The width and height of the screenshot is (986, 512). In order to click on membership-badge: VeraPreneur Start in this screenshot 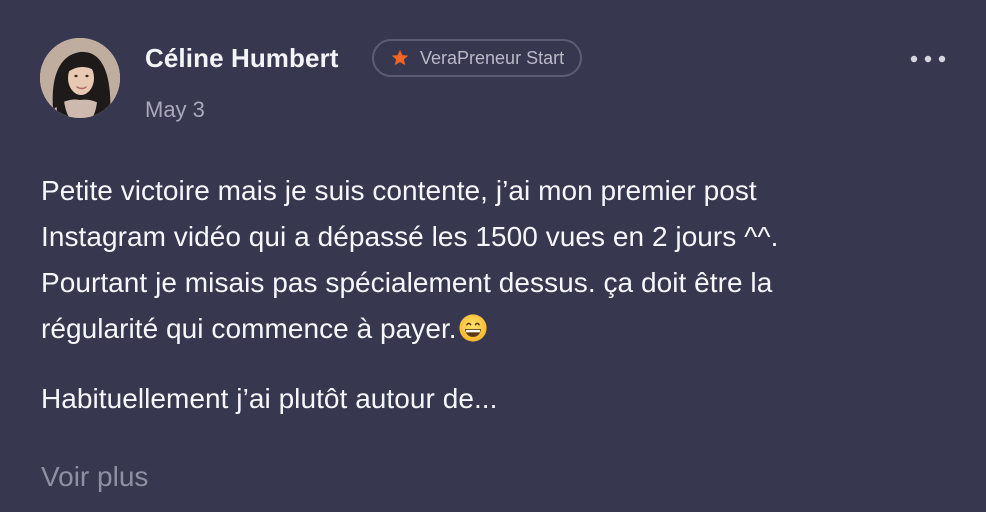, I will do `click(477, 58)`.